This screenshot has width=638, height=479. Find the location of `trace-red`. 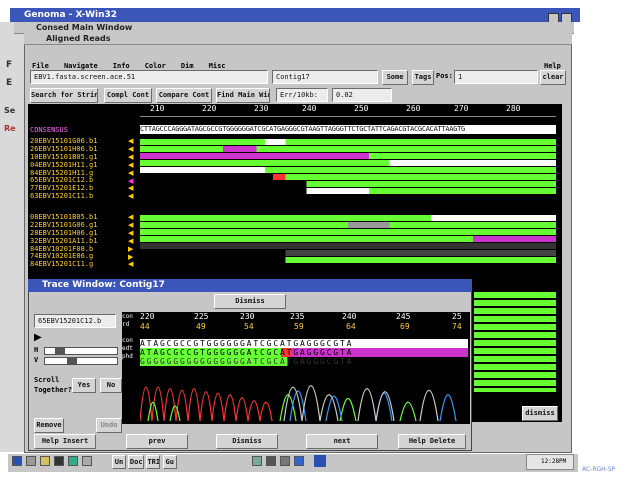

trace-red is located at coordinates (206, 404).